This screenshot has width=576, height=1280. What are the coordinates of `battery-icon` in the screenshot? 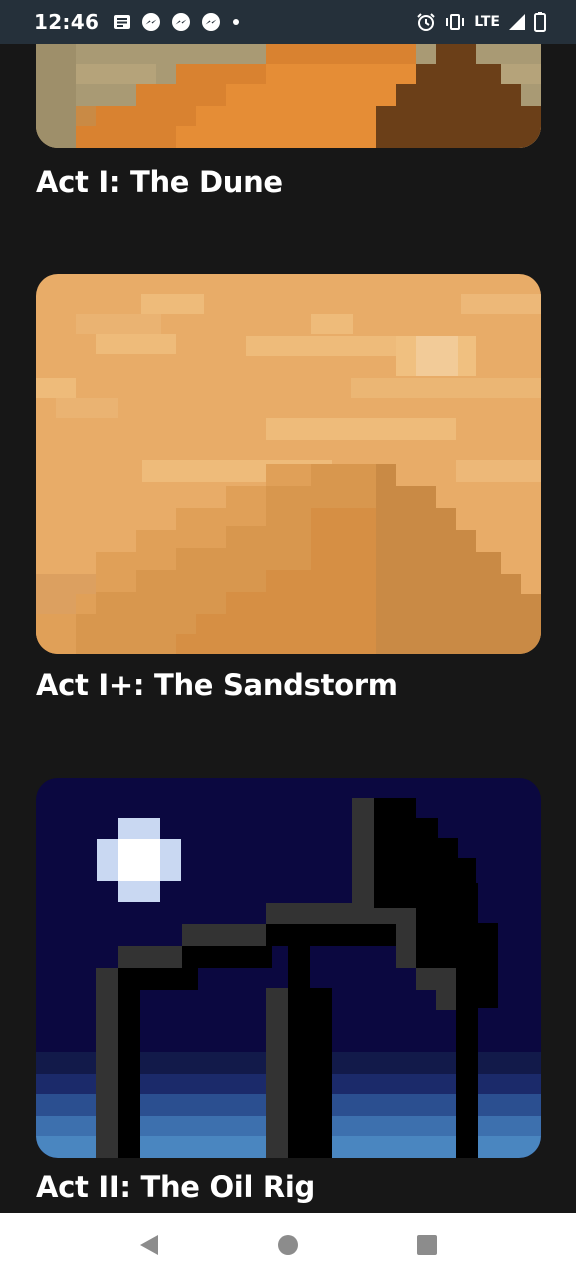 It's located at (540, 22).